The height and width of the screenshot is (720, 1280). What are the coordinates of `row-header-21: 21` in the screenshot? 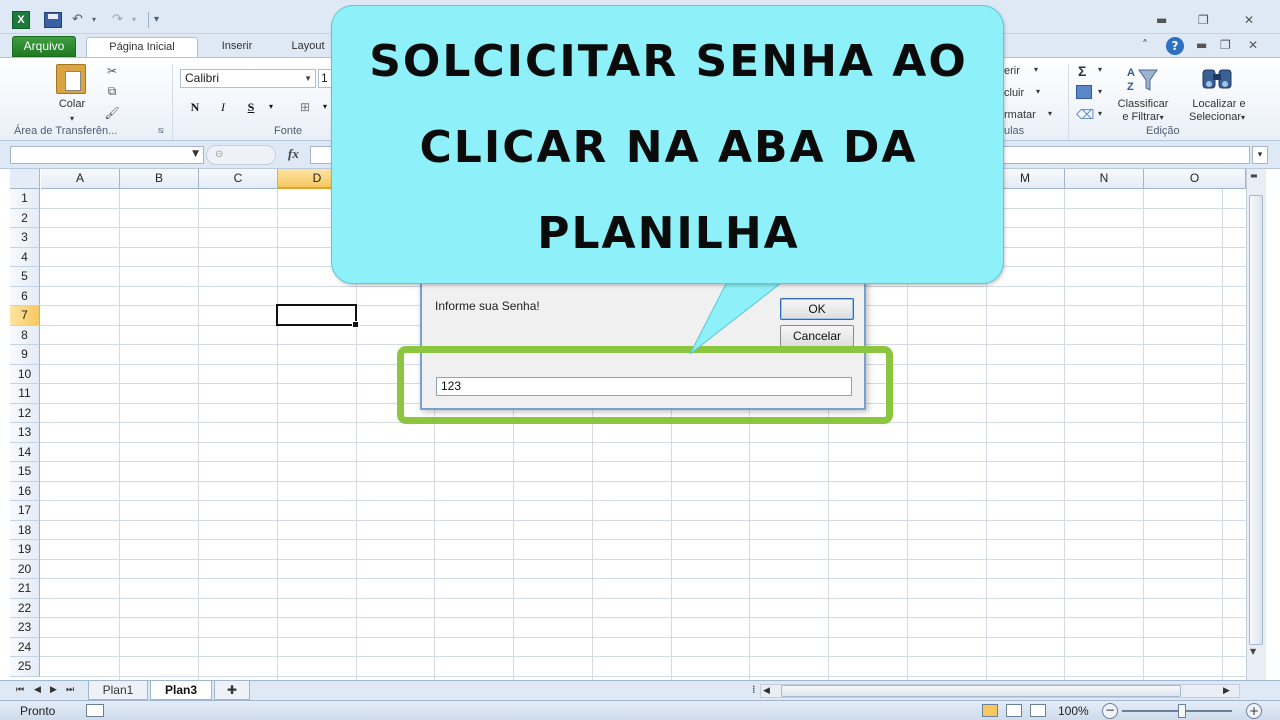 It's located at (25, 589).